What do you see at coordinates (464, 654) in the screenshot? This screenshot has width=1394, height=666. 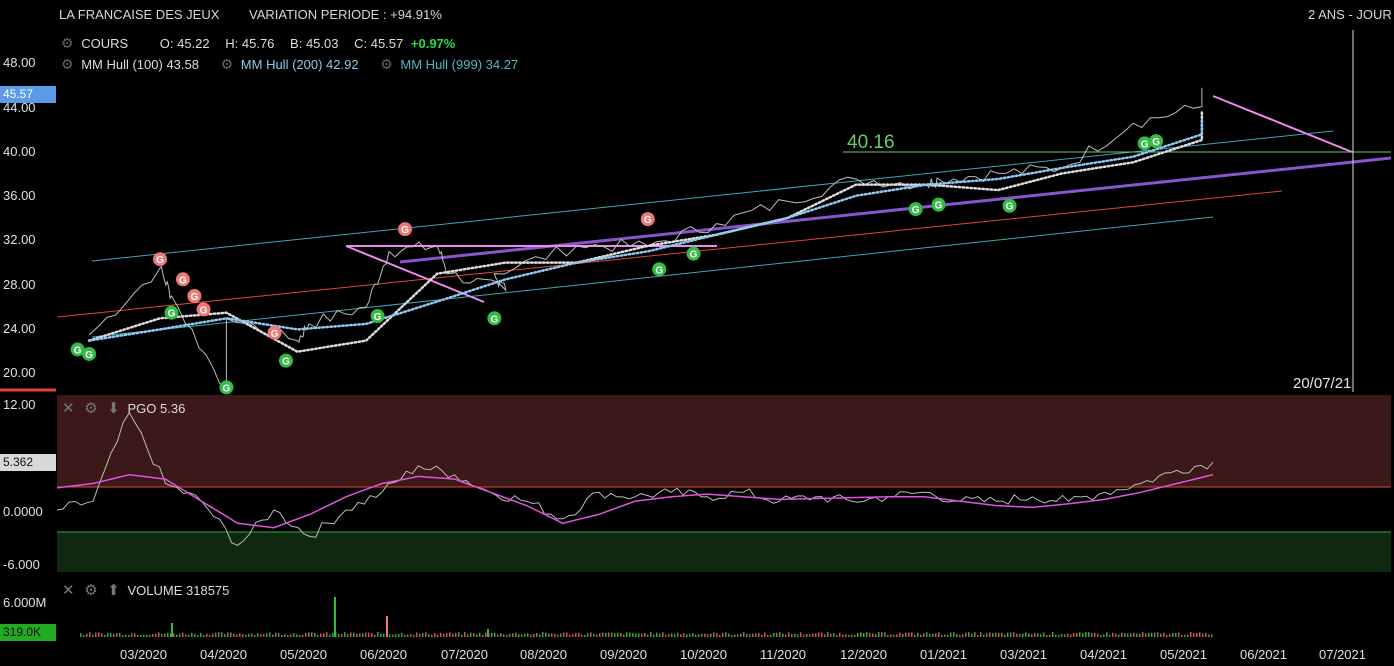 I see `x-tick: 07/2020` at bounding box center [464, 654].